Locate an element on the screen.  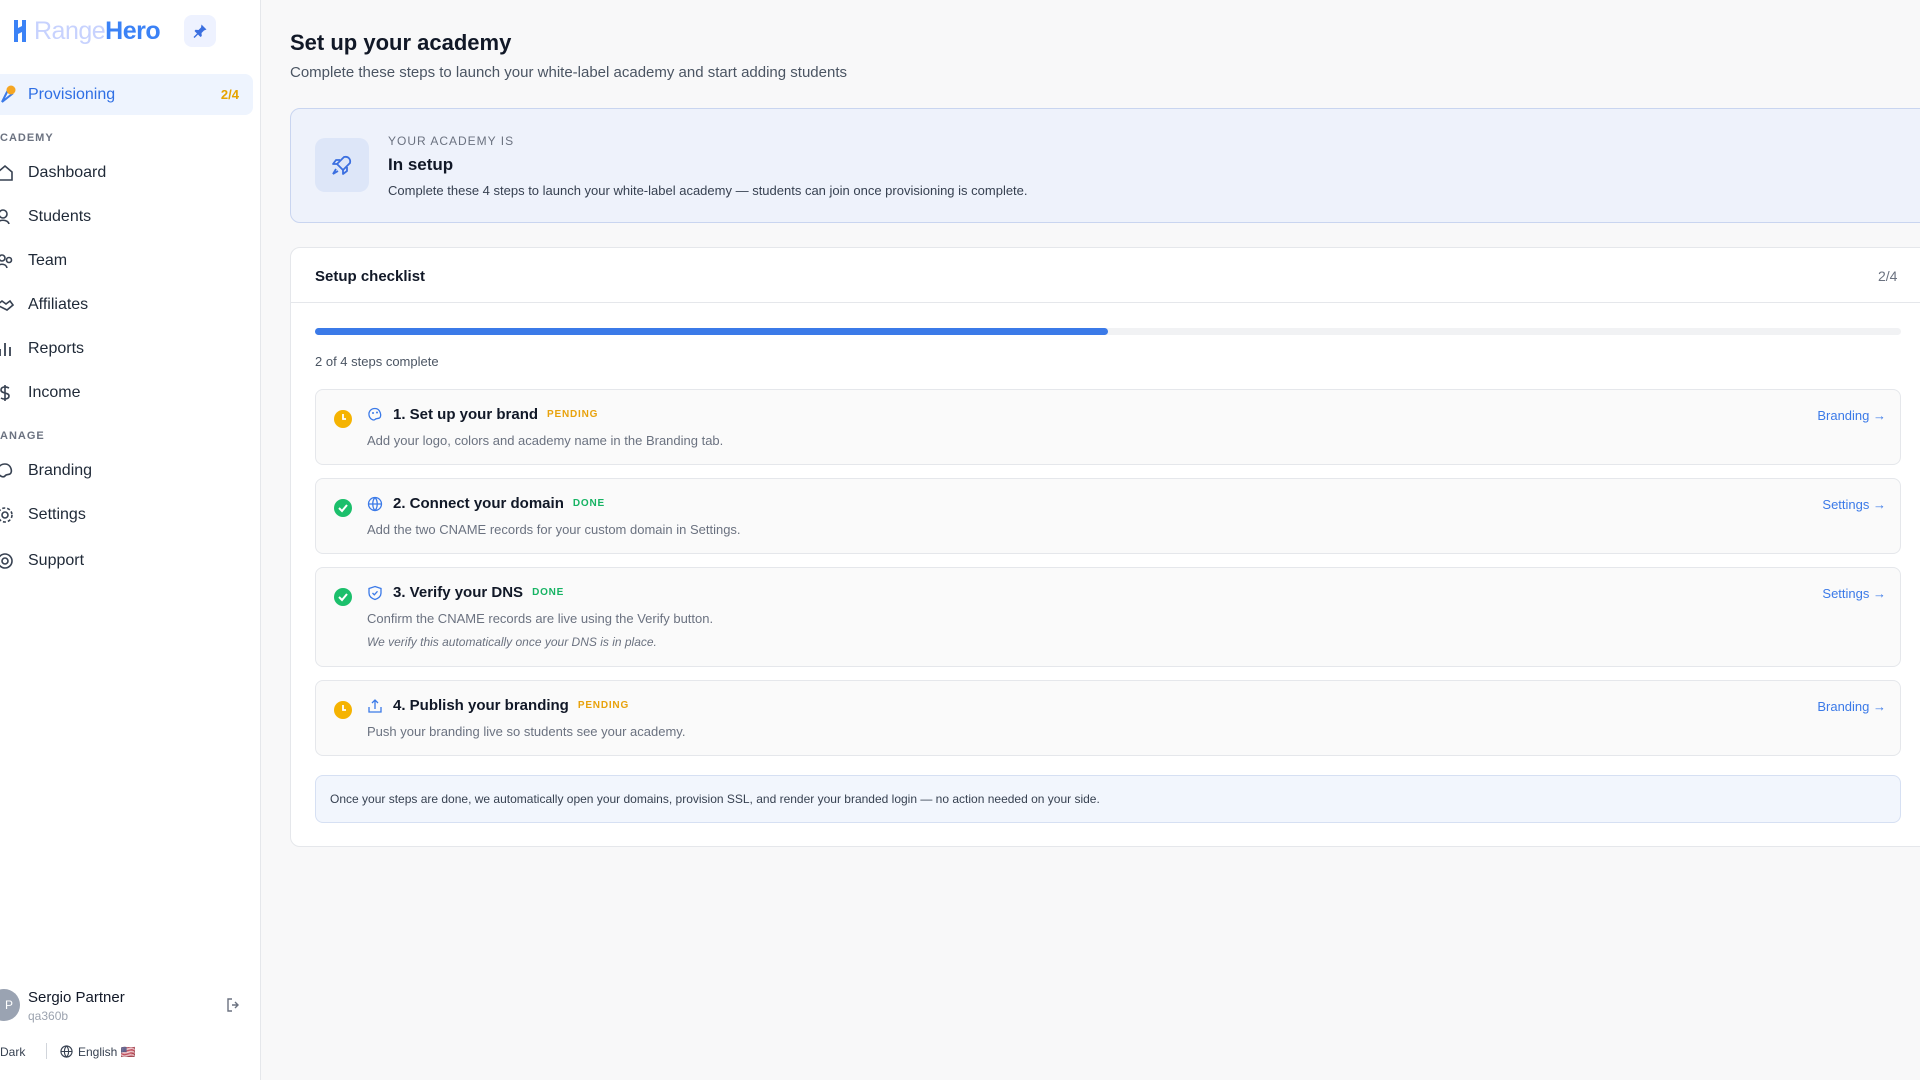
logout-icon is located at coordinates (234, 1005).